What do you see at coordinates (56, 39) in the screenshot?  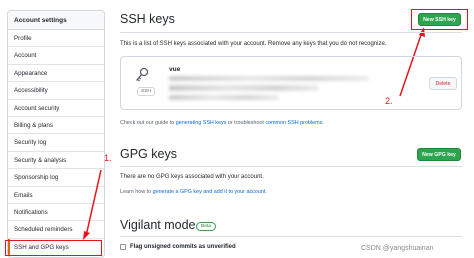 I see `sidebar-item-profile: Profile` at bounding box center [56, 39].